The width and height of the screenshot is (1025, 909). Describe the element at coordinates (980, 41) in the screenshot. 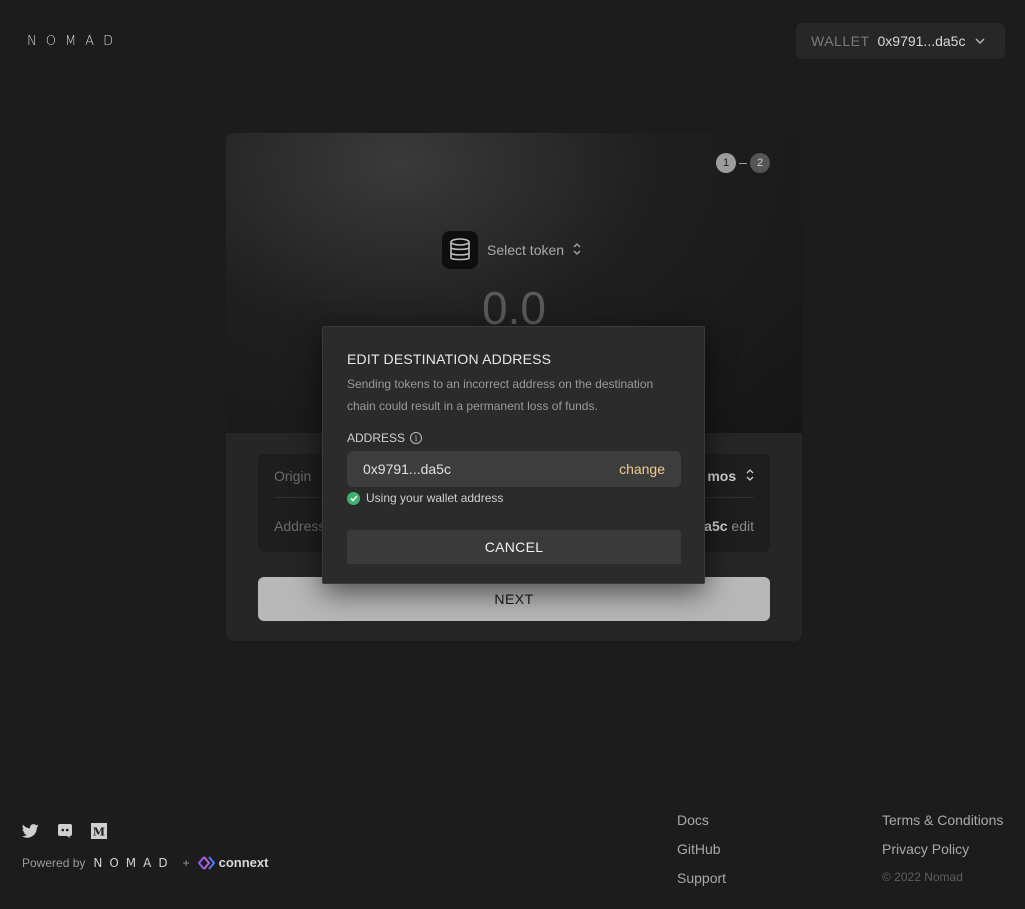

I see `chevron-down-icon` at that location.